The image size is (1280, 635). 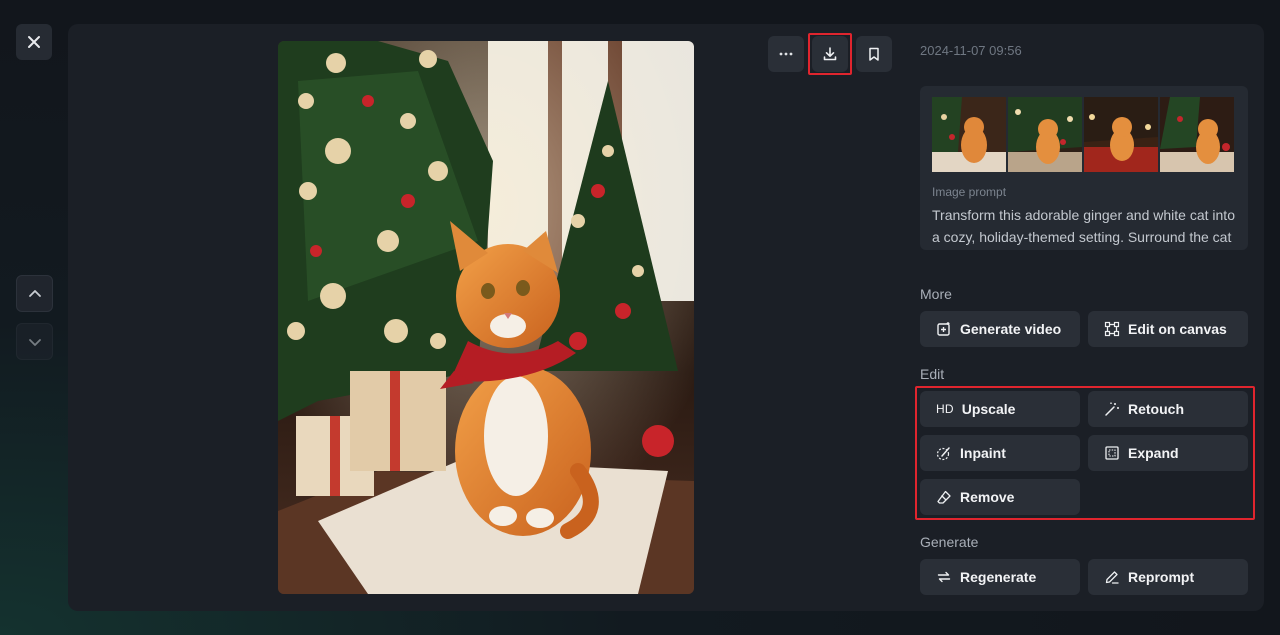 I want to click on edit-on-canvas-button: Edit on canvas, so click(x=1168, y=329).